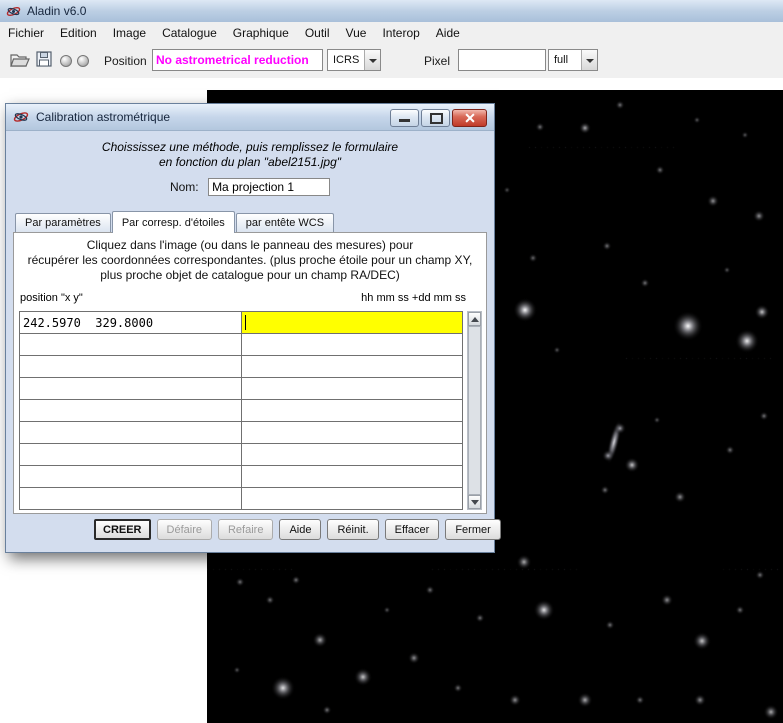 The height and width of the screenshot is (723, 783). Describe the element at coordinates (51, 298) in the screenshot. I see `xy-column-header: position "x y"` at that location.